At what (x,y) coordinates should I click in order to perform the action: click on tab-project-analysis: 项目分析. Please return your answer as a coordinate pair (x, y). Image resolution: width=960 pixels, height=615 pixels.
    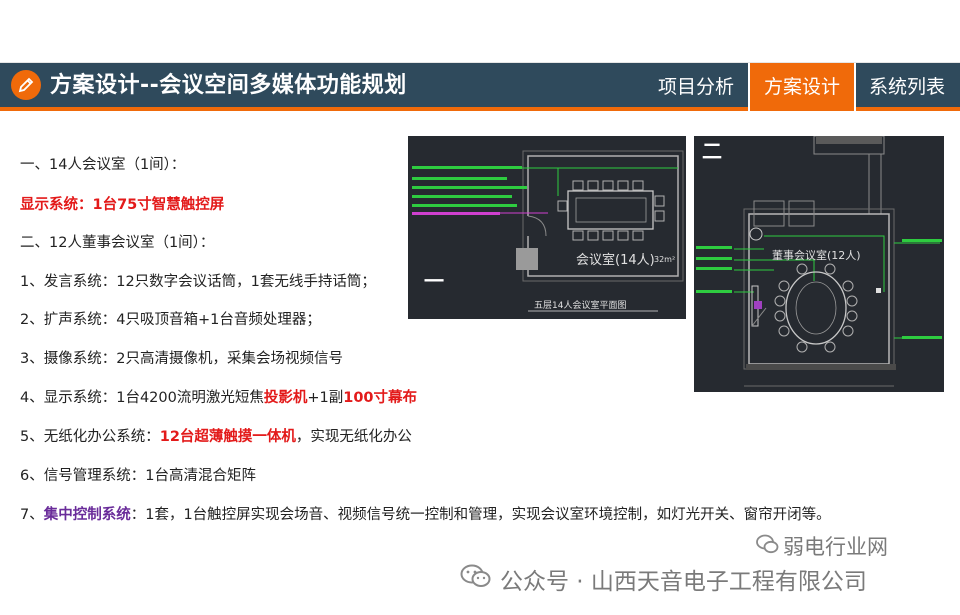
    Looking at the image, I should click on (696, 87).